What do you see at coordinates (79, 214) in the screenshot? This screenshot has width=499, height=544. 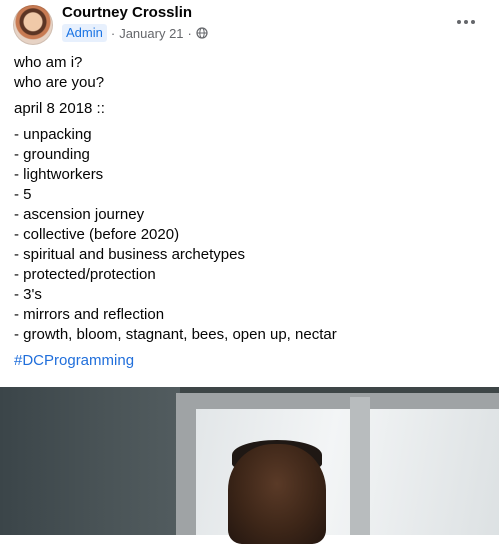 I see `post-line: - ascension journey` at bounding box center [79, 214].